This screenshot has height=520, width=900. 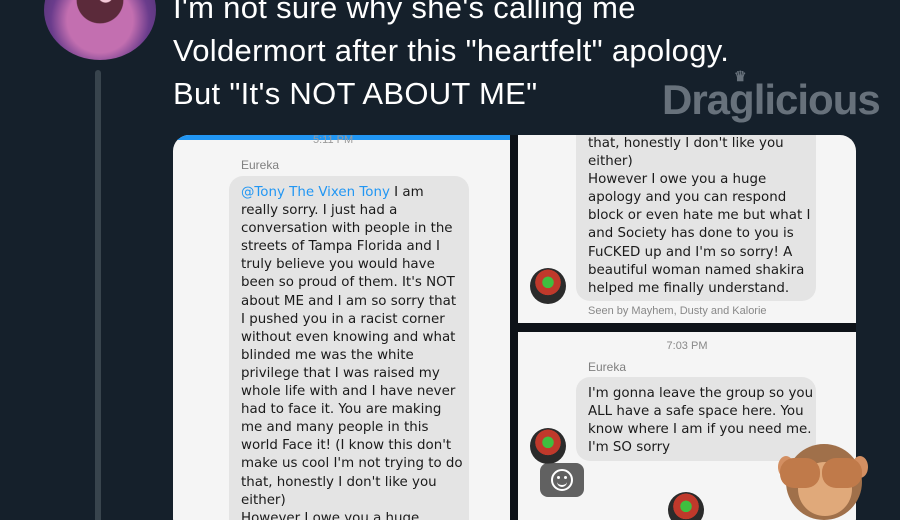 What do you see at coordinates (349, 301) in the screenshot?
I see `message-line: about ME and I am so sorry that` at bounding box center [349, 301].